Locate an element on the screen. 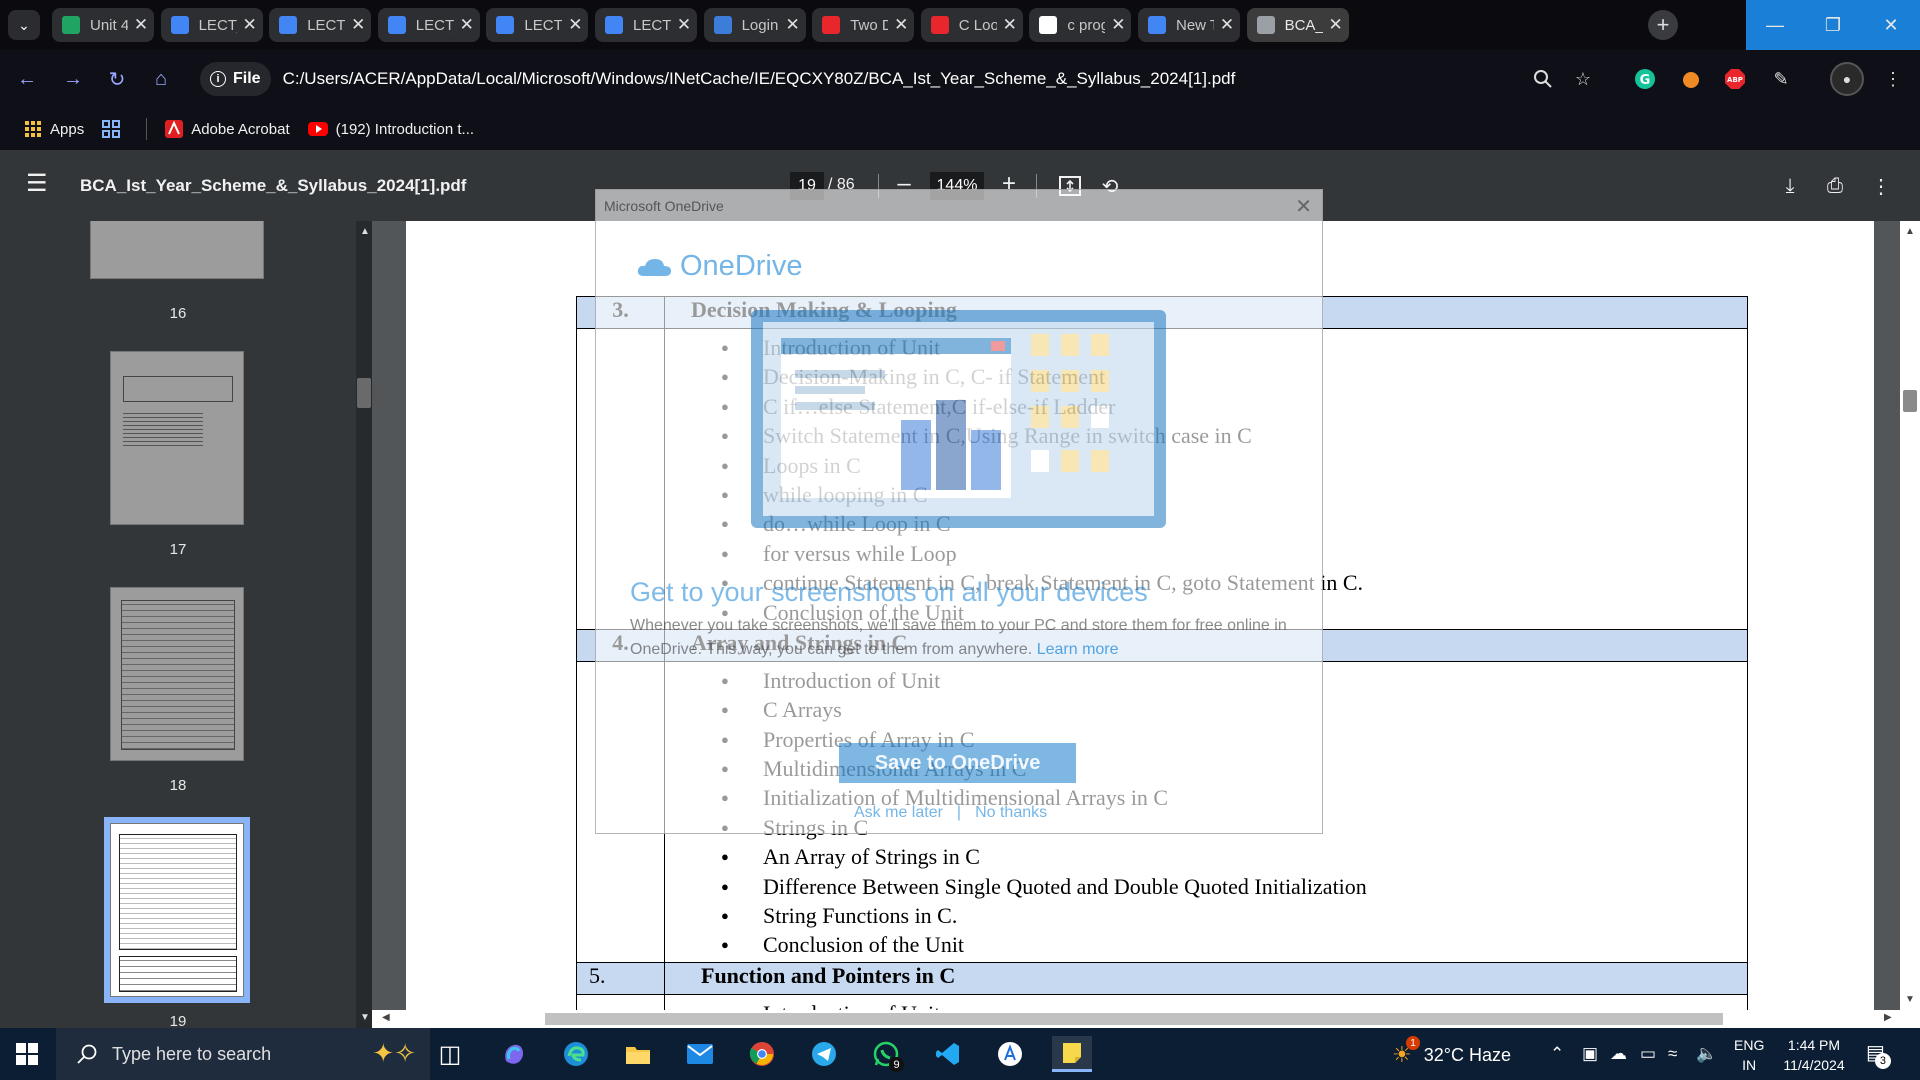  tab-groups-button is located at coordinates (115, 129).